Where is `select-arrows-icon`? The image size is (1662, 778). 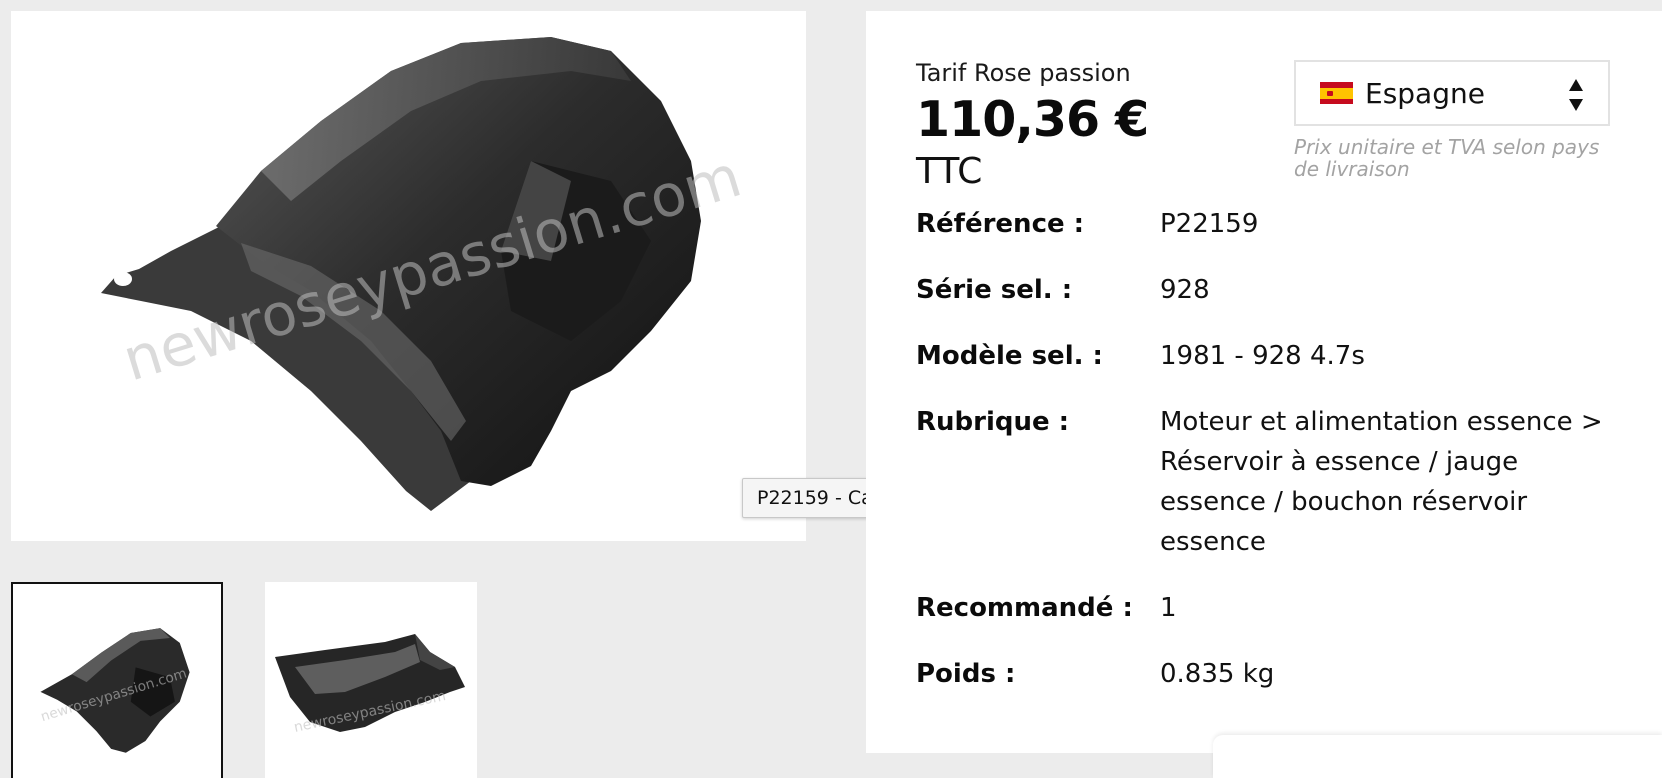 select-arrows-icon is located at coordinates (1576, 95).